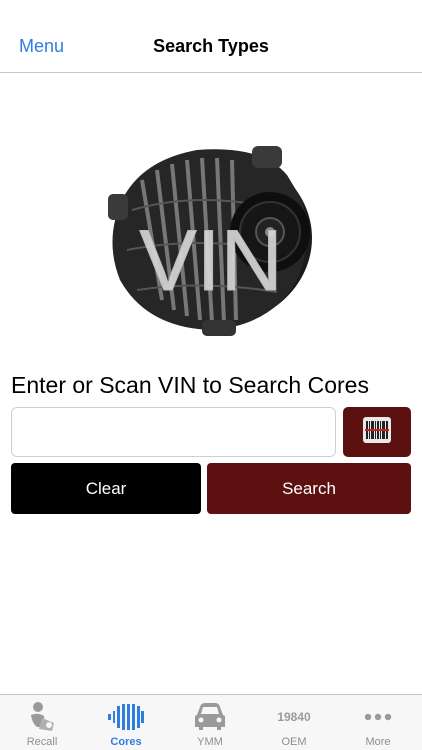 The height and width of the screenshot is (750, 422). I want to click on clear-button: Clear, so click(106, 488).